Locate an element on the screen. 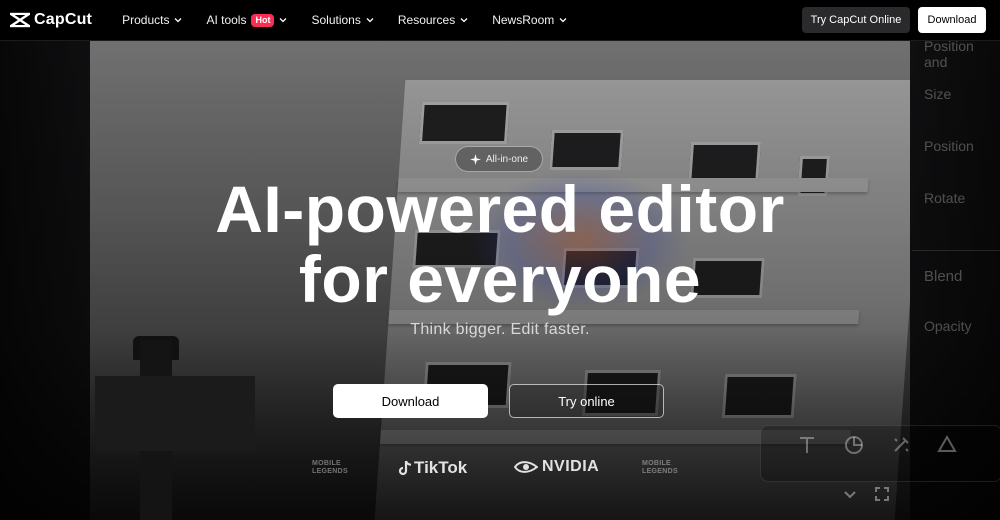 This screenshot has width=1000, height=520. capcut-logo-icon is located at coordinates (20, 20).